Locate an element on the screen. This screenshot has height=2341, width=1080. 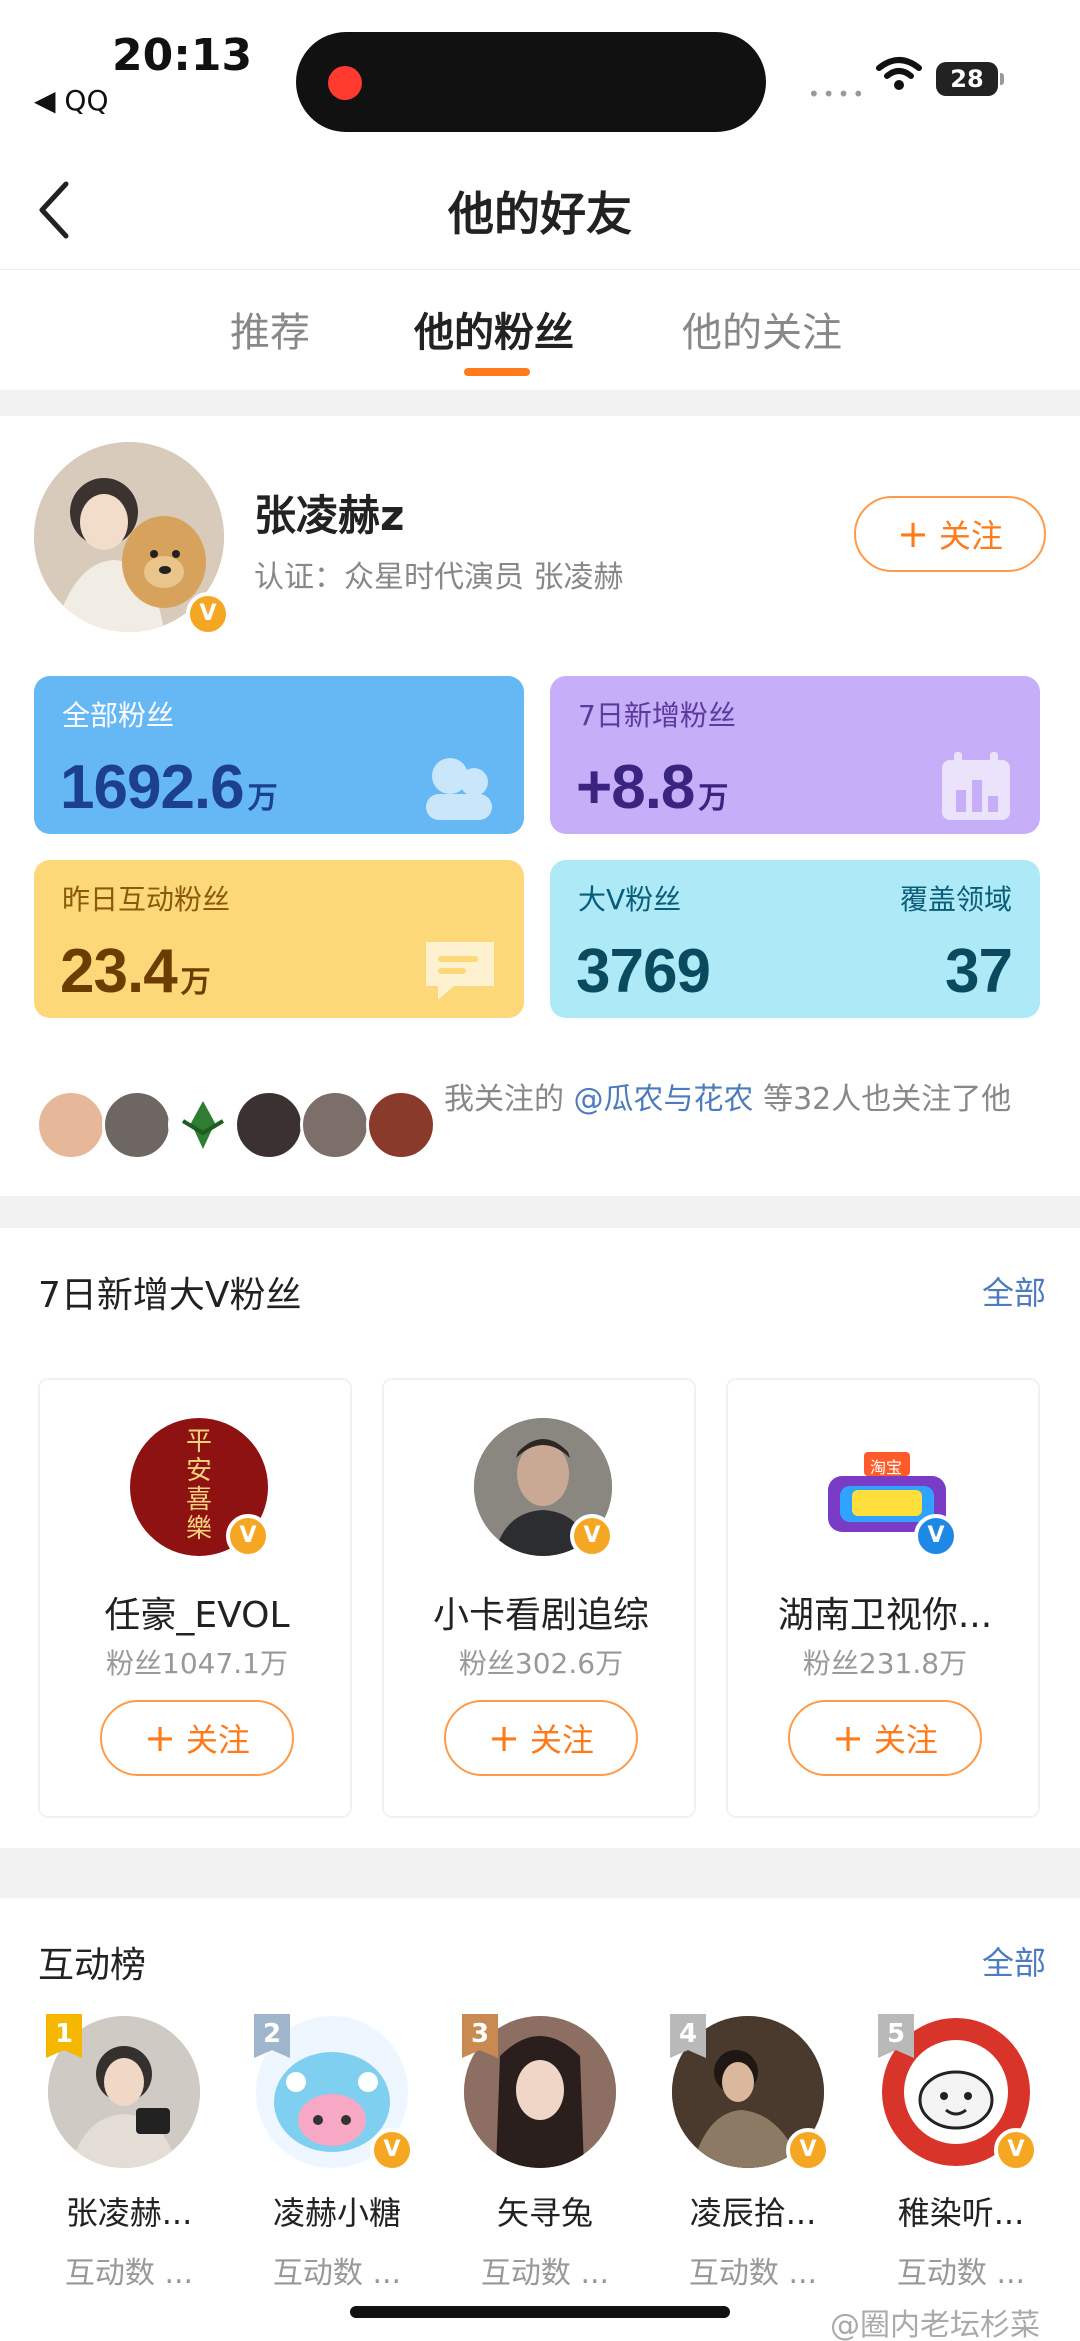
stat-value: 23.4 万 is located at coordinates (135, 971).